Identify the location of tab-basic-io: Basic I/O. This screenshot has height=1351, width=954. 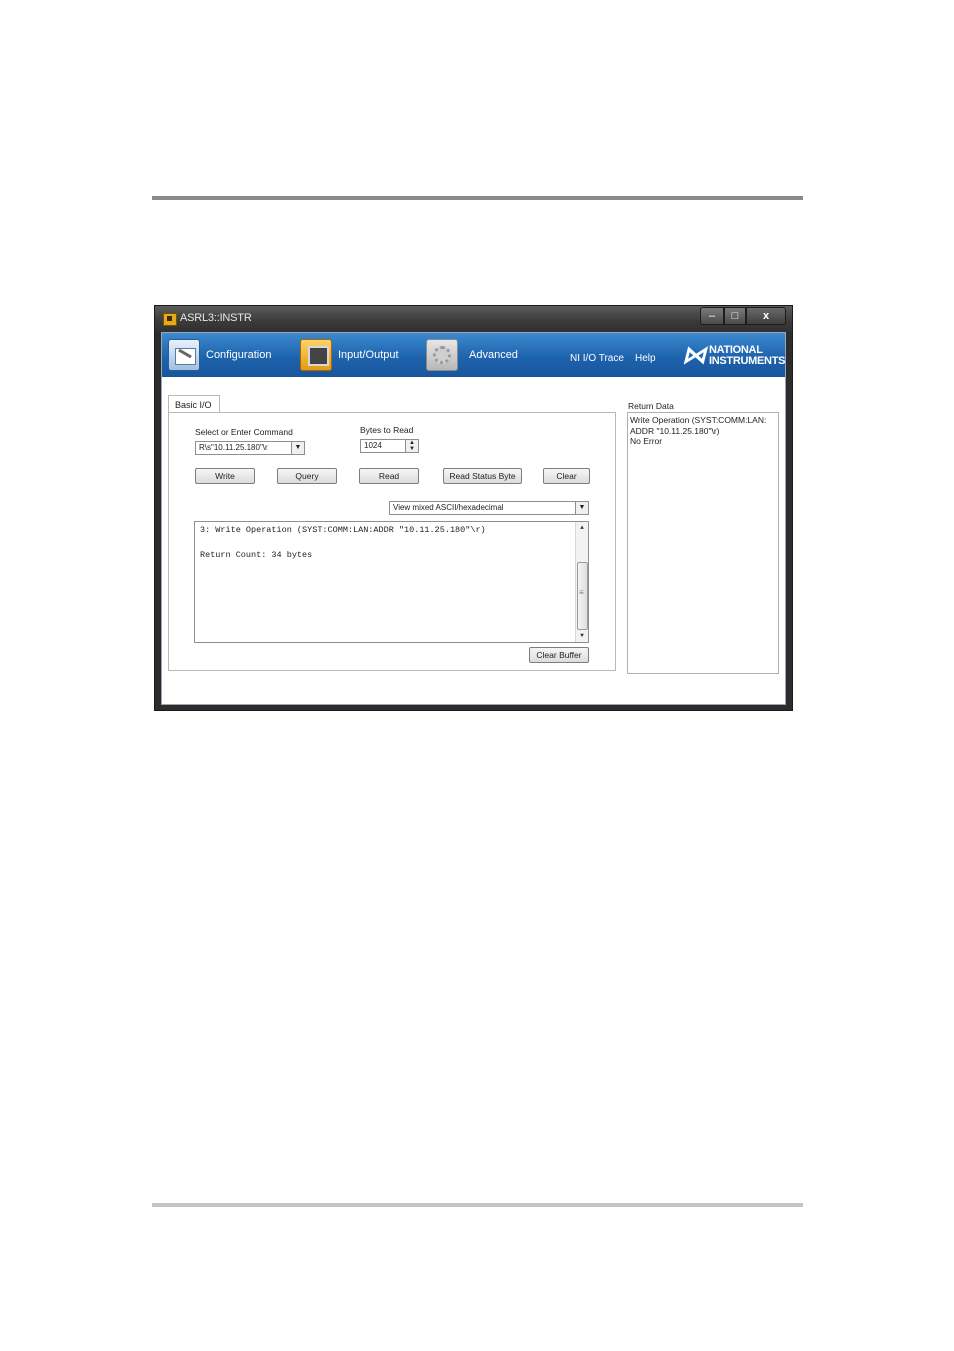
(194, 404).